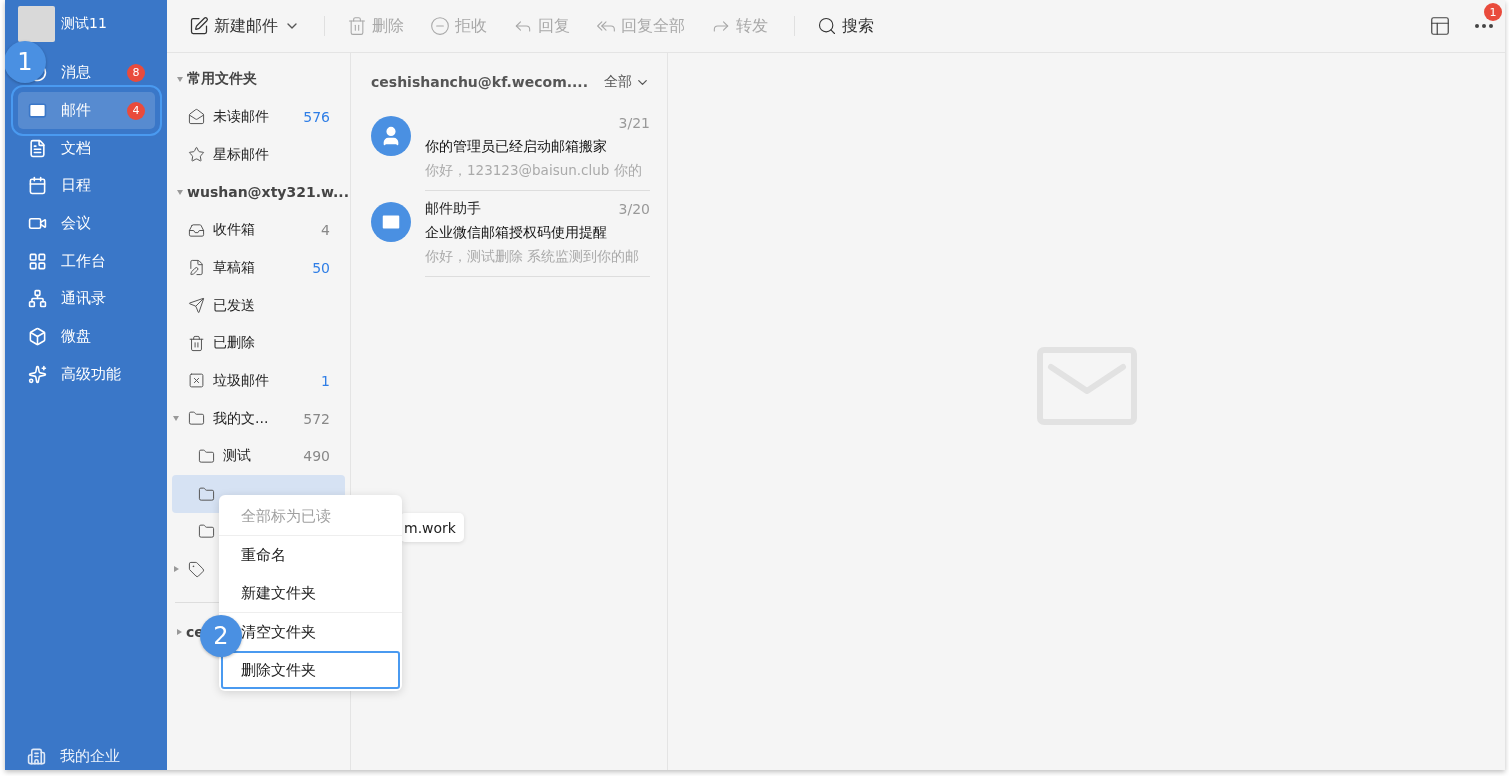 The width and height of the screenshot is (1509, 776). Describe the element at coordinates (533, 256) in the screenshot. I see `message-preview: 你好，测试删除 系统监测到你的邮` at that location.